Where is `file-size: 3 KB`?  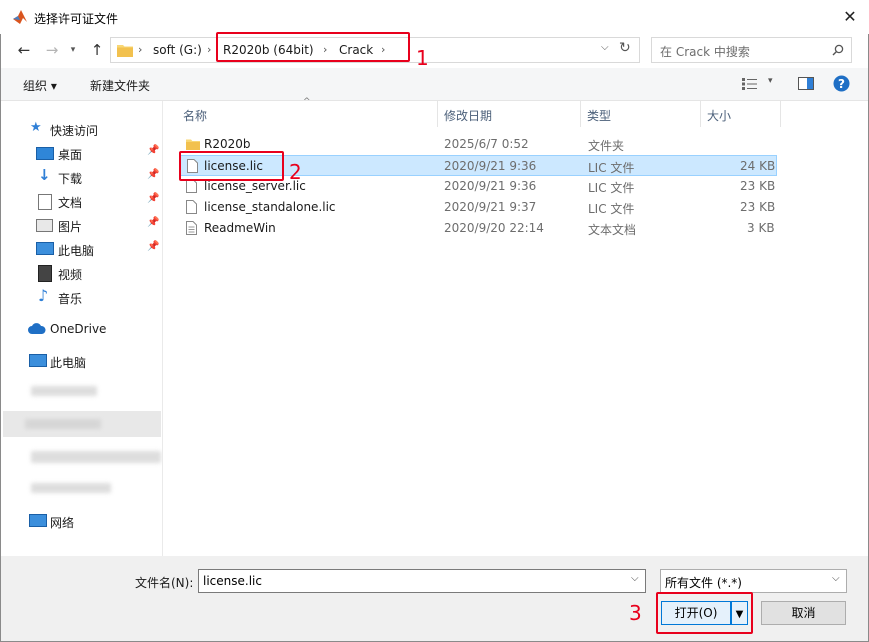 file-size: 3 KB is located at coordinates (761, 228).